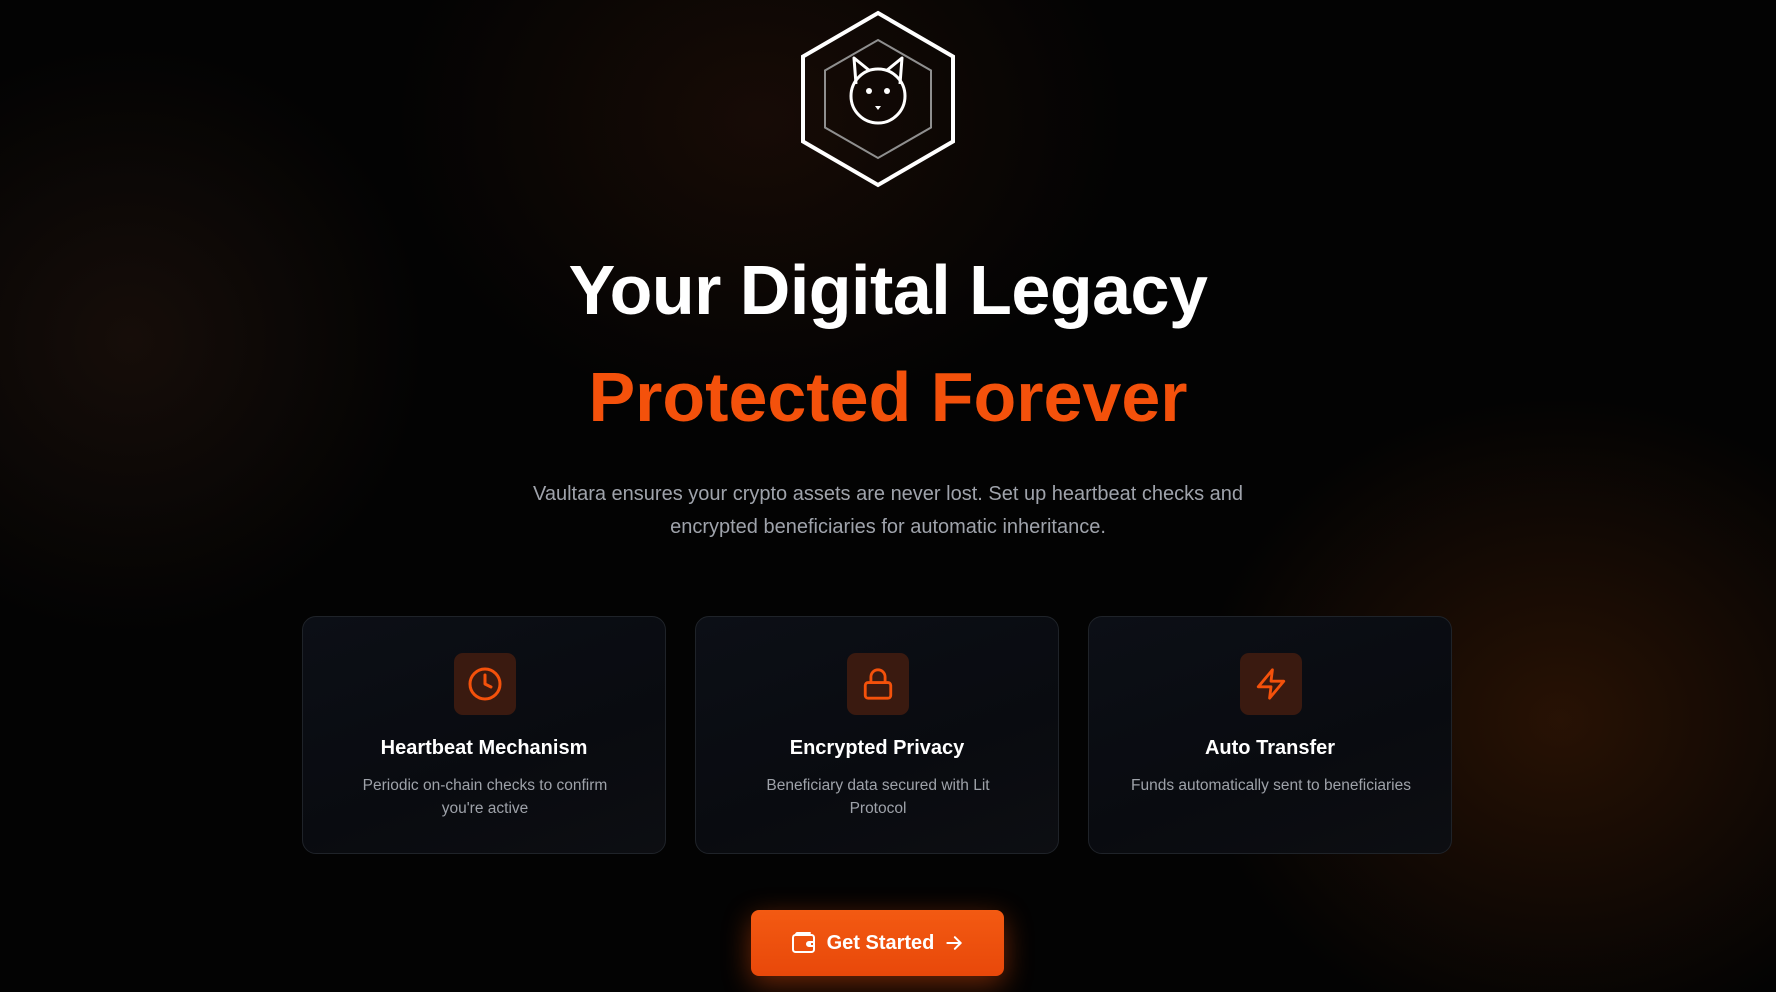 The width and height of the screenshot is (1776, 992). I want to click on feature-title: Auto Transfer, so click(1270, 748).